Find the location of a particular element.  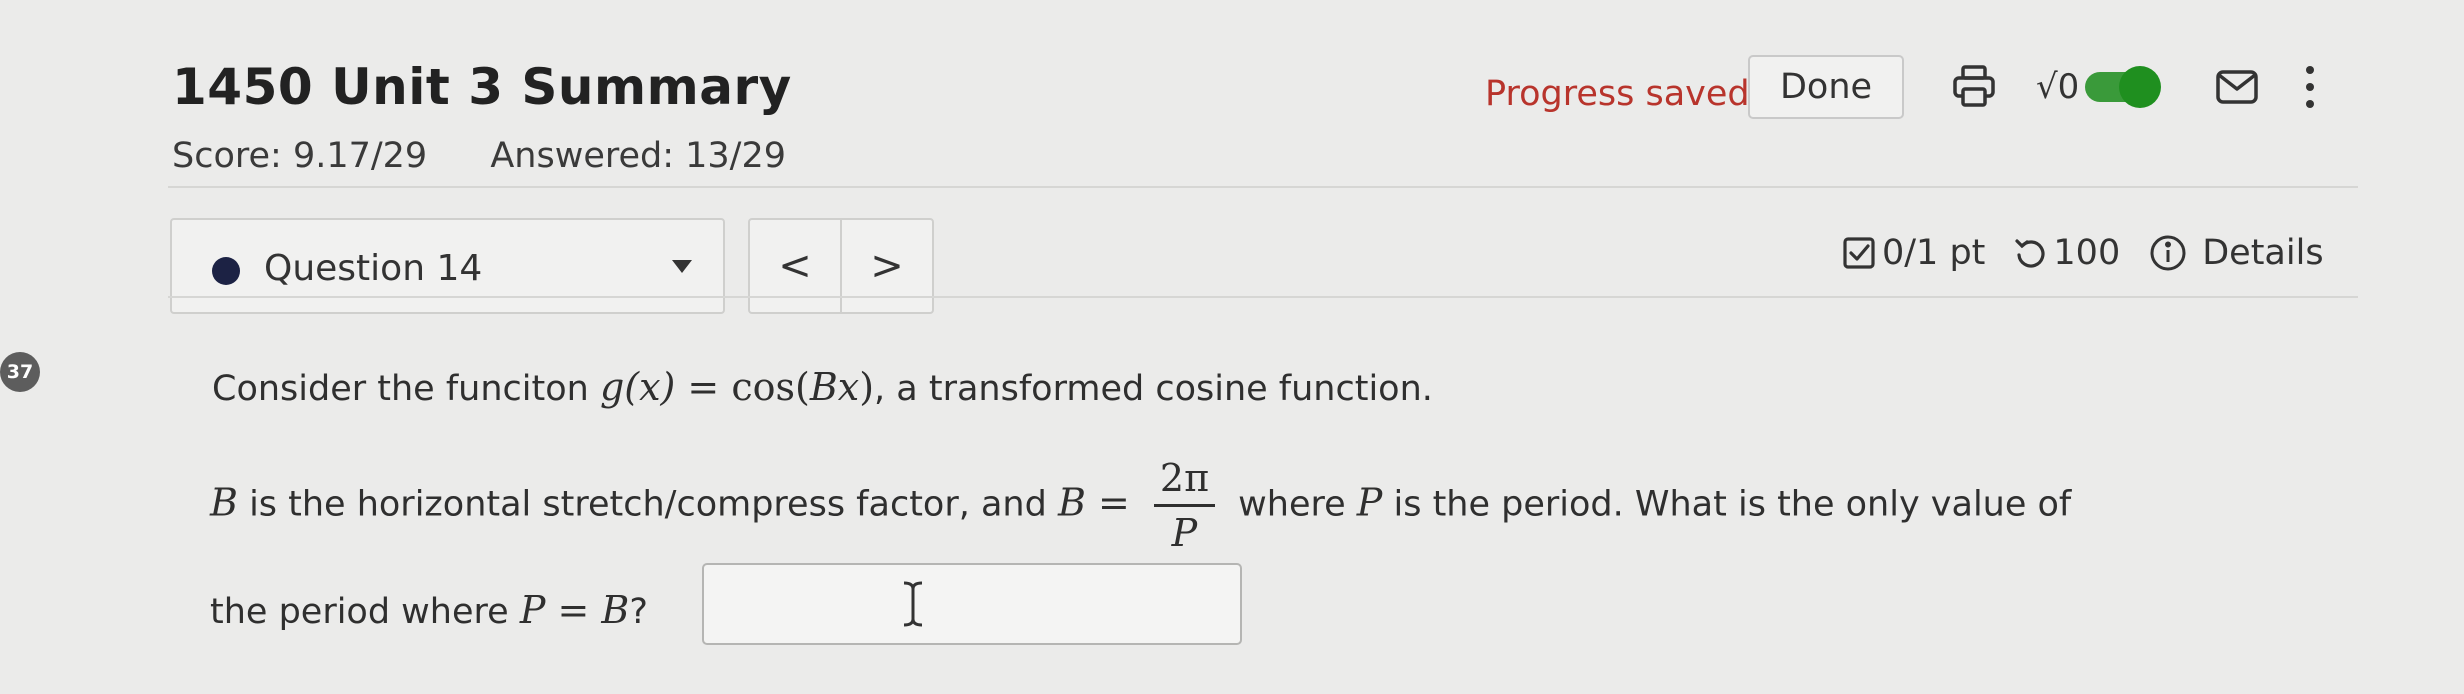

printer-icon is located at coordinates (1974, 86).